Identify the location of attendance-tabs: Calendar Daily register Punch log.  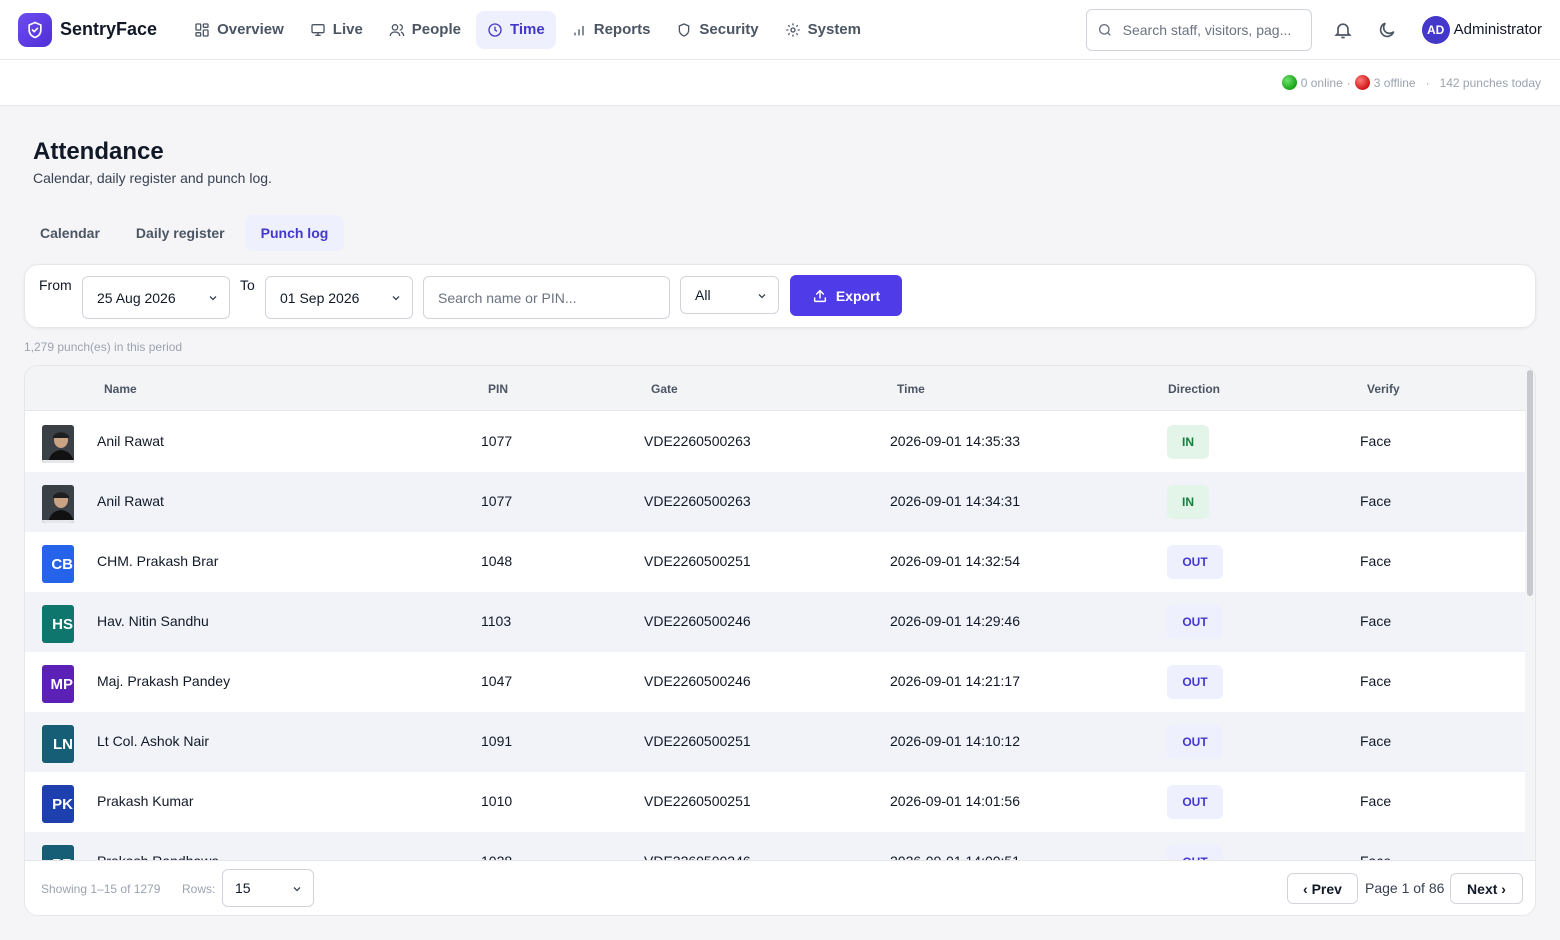
(184, 233).